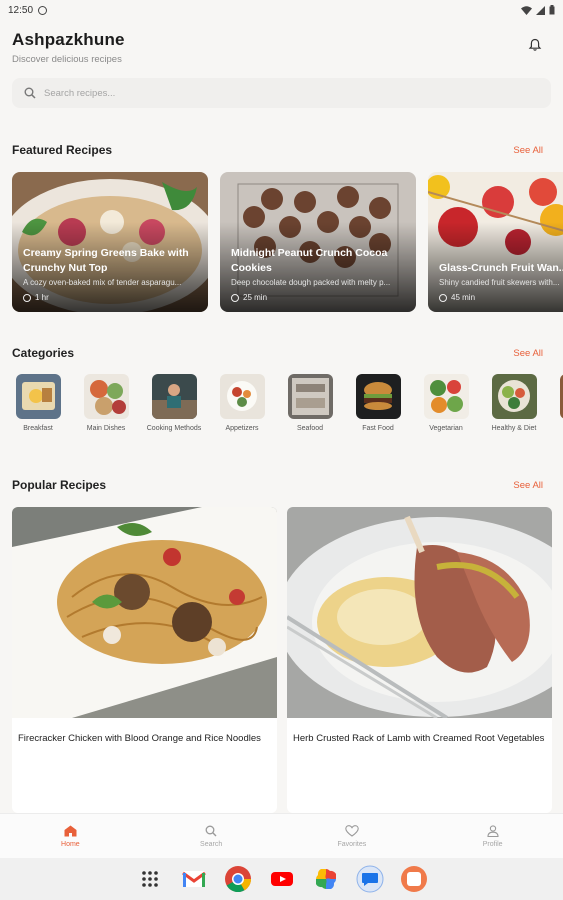  Describe the element at coordinates (38, 428) in the screenshot. I see `category-label: Breakfast` at that location.